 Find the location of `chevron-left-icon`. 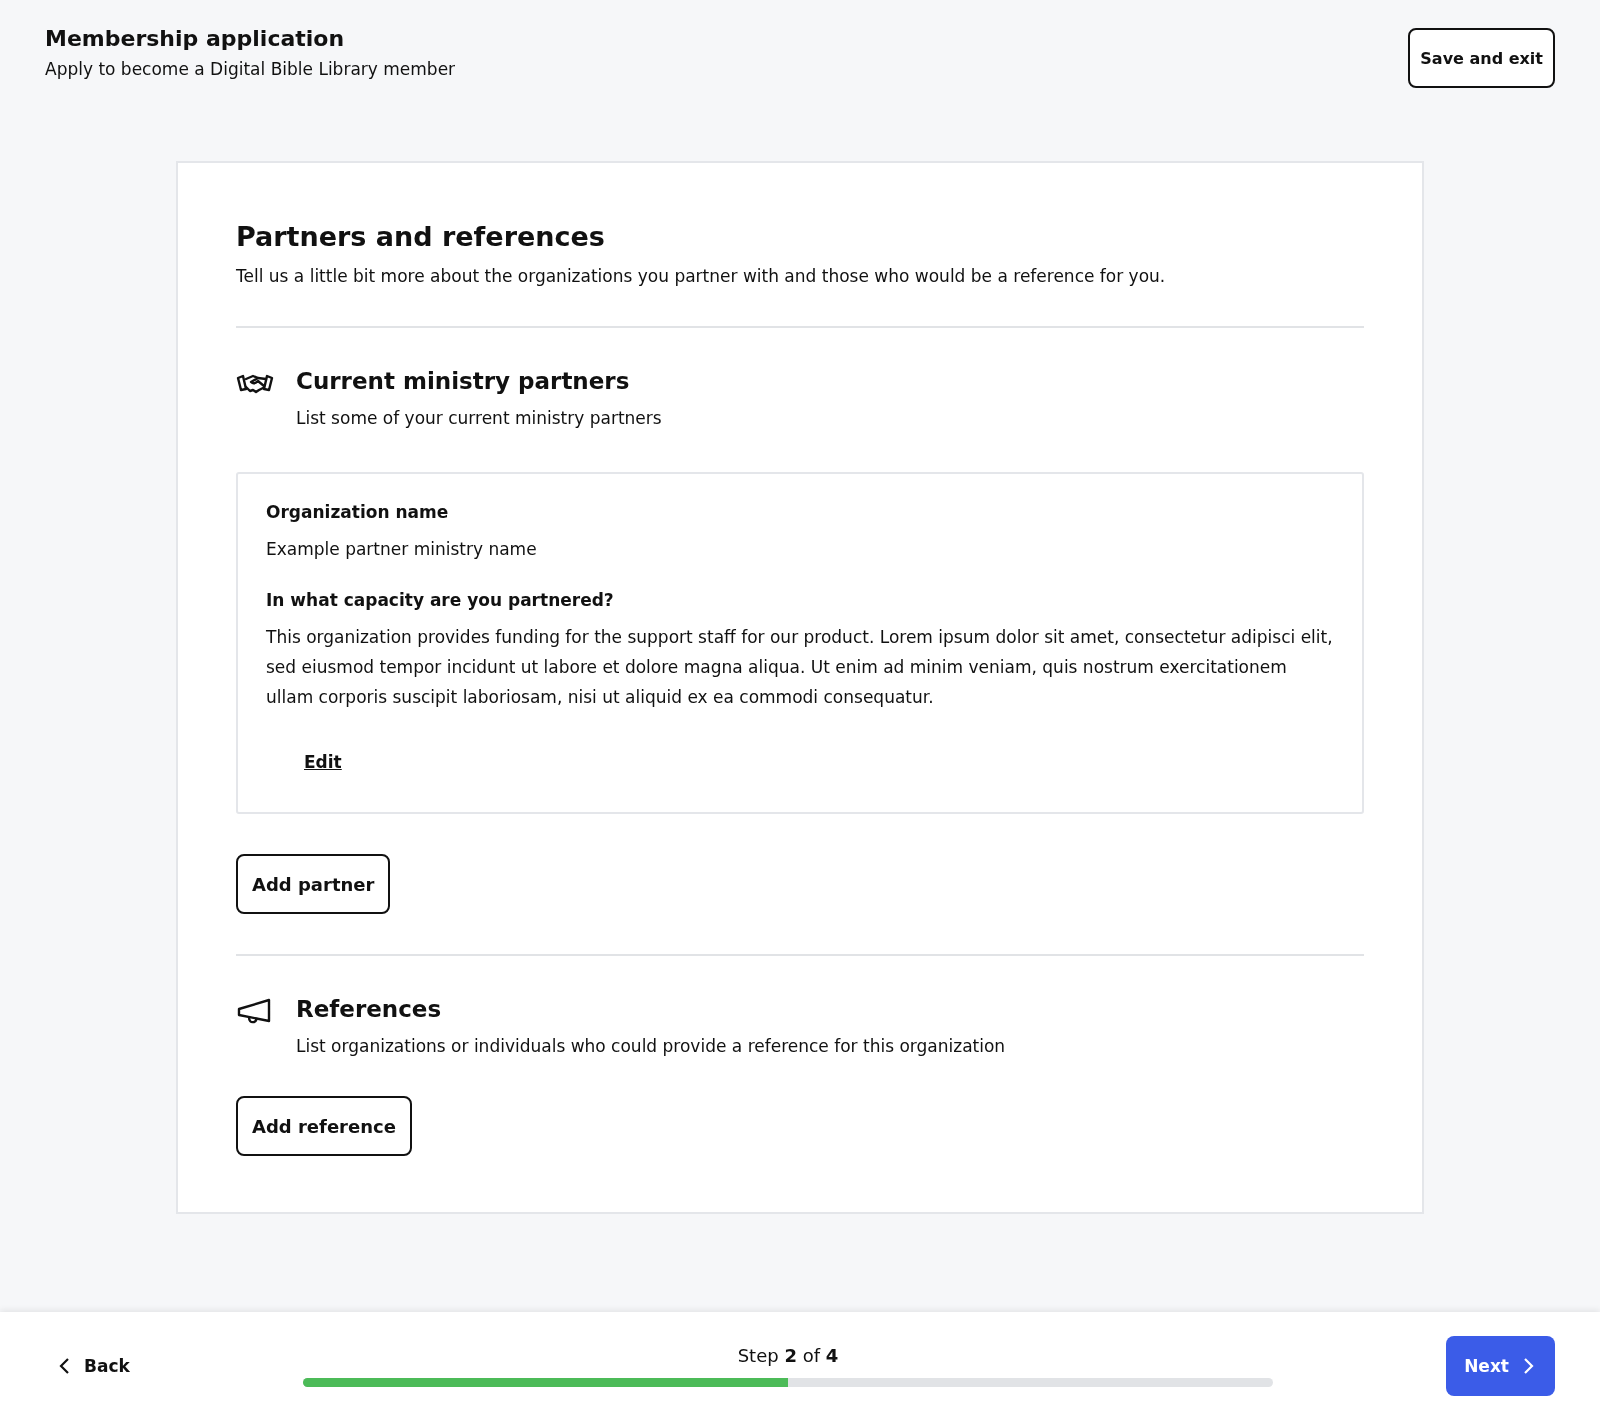

chevron-left-icon is located at coordinates (64, 1366).